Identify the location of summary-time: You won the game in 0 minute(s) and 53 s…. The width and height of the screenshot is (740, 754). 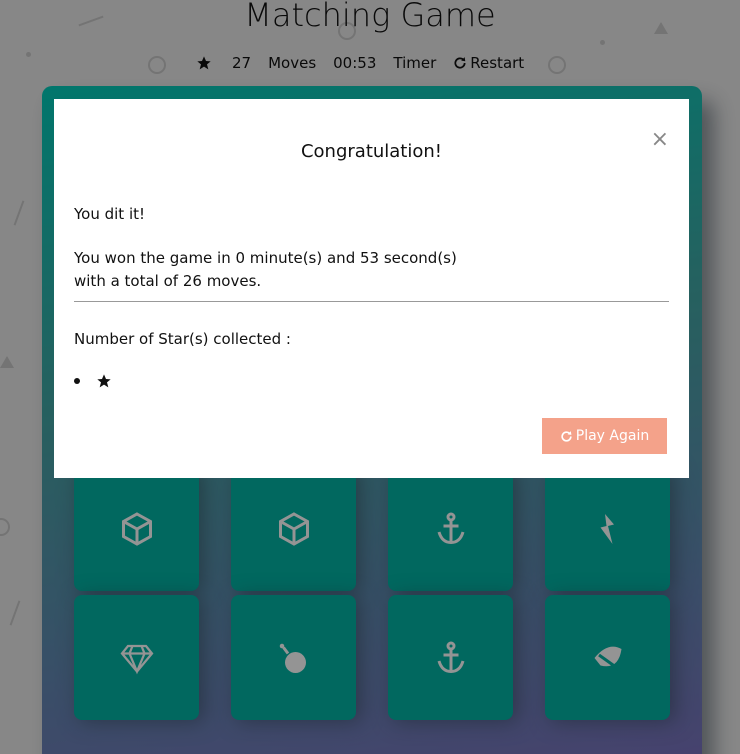
(265, 258).